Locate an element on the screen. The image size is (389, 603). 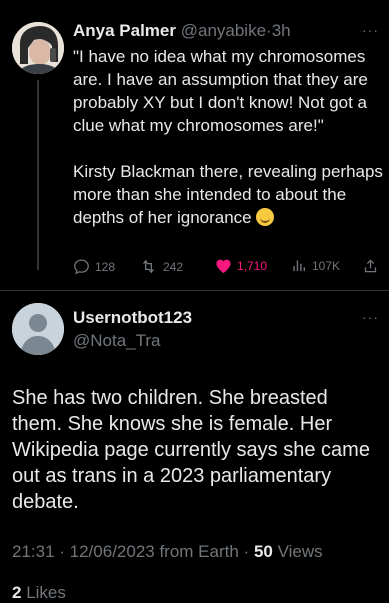
share-button is located at coordinates (370, 266).